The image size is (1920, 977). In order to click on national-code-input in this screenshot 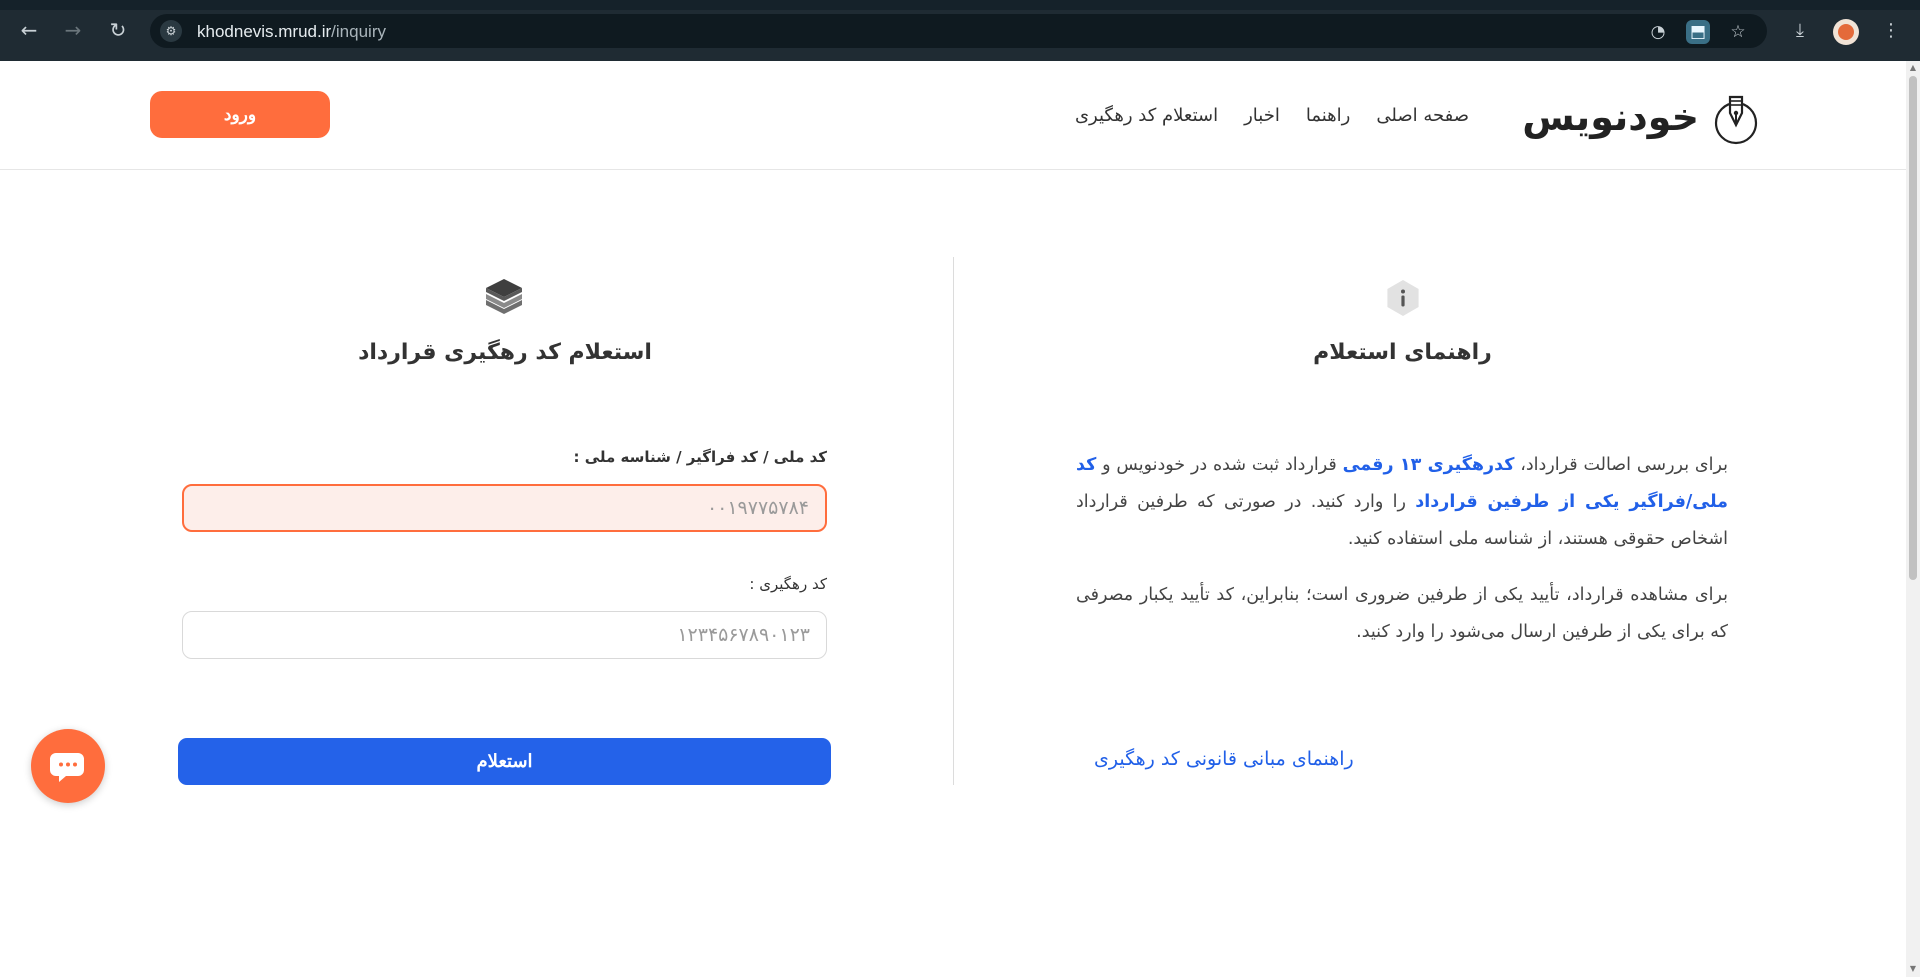, I will do `click(504, 508)`.